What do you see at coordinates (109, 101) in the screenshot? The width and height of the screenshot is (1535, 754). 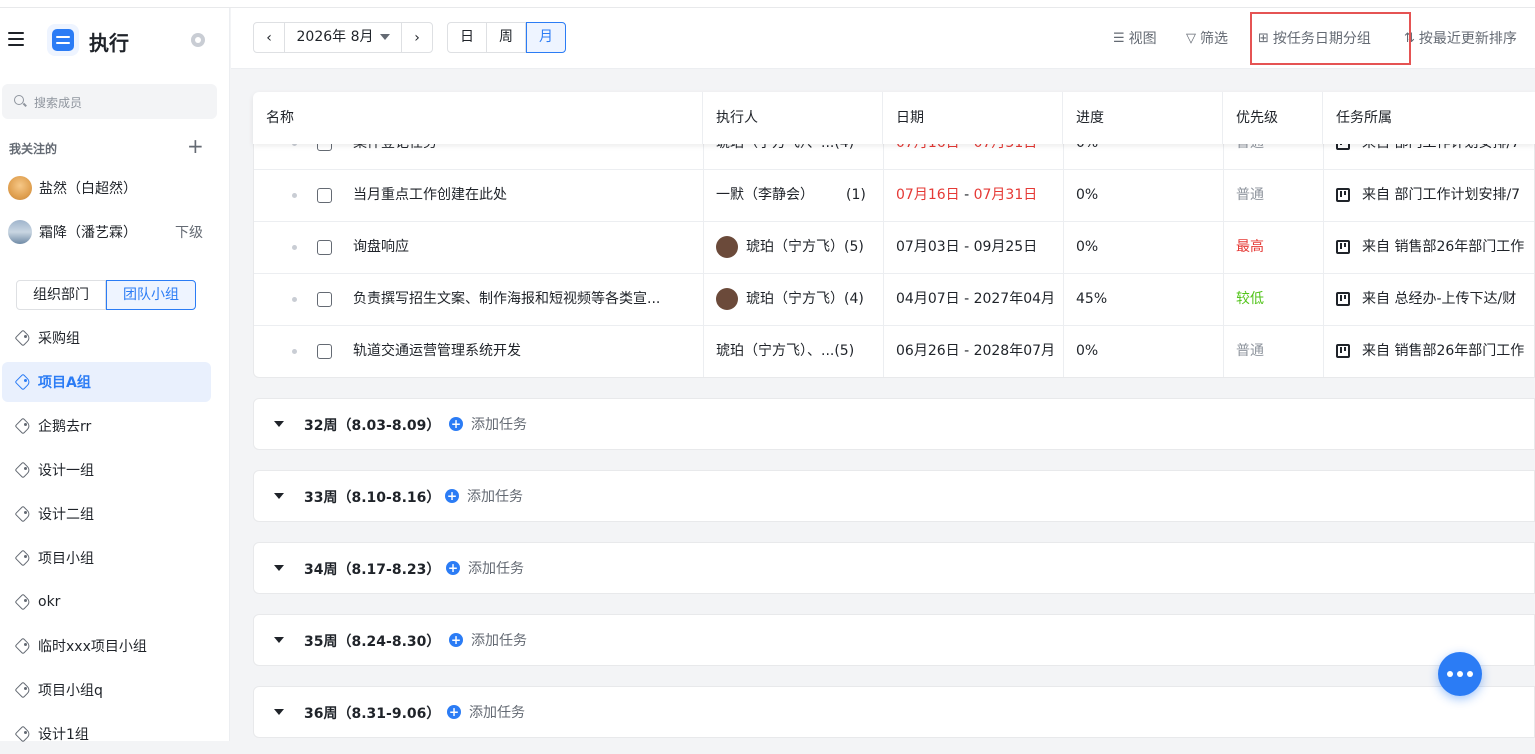 I see `member-search-input: 搜索成员` at bounding box center [109, 101].